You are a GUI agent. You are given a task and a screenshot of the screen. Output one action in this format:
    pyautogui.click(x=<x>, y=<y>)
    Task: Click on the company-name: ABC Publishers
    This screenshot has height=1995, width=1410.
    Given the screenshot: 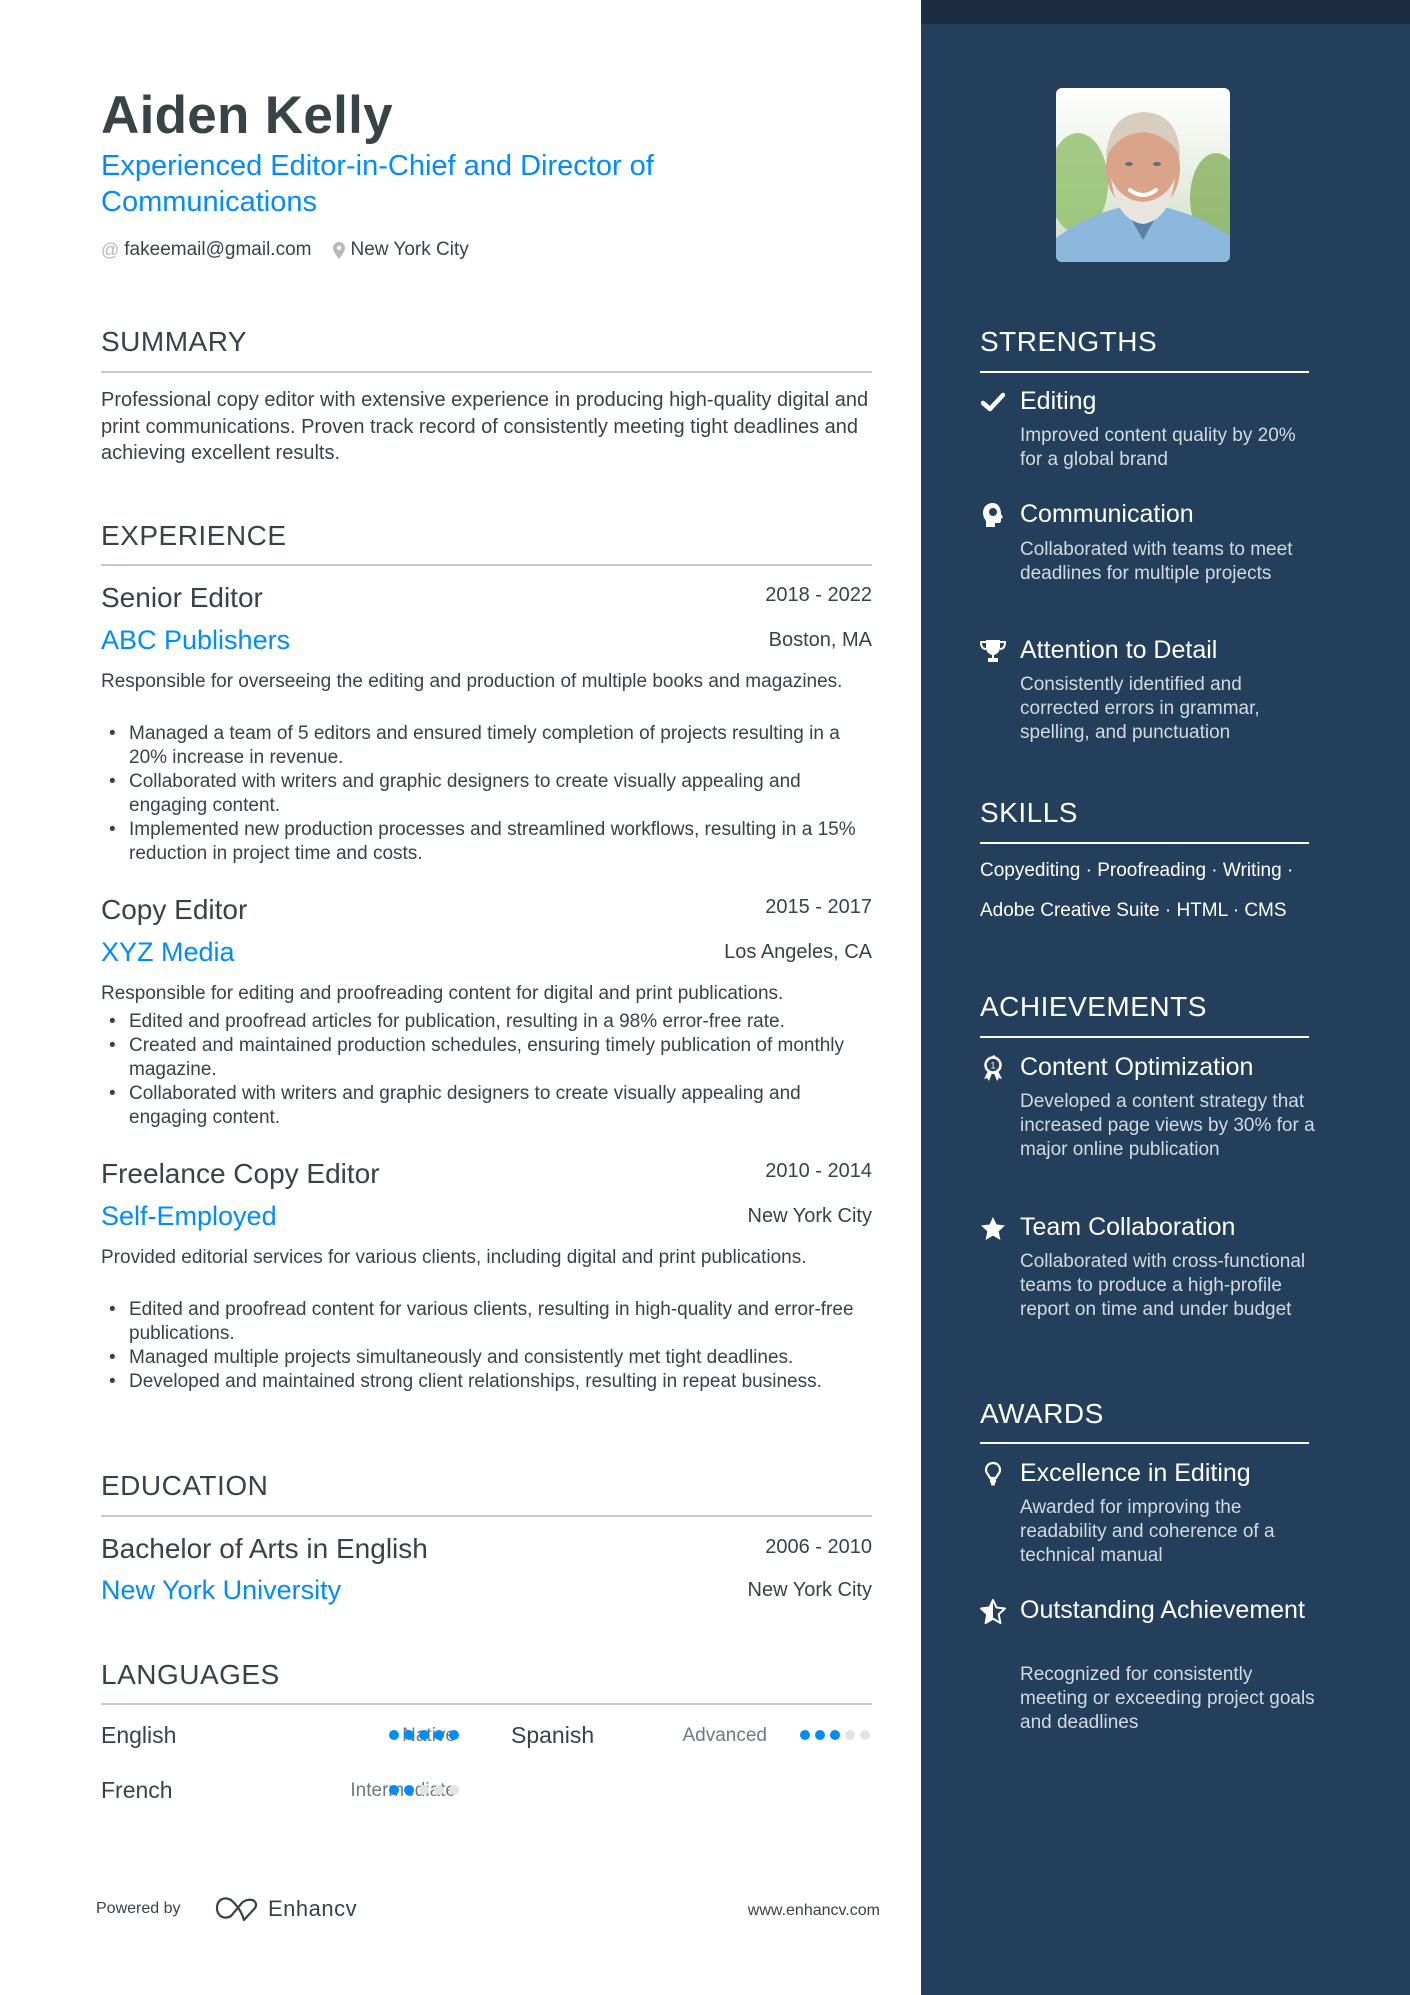 What is the action you would take?
    pyautogui.click(x=196, y=640)
    